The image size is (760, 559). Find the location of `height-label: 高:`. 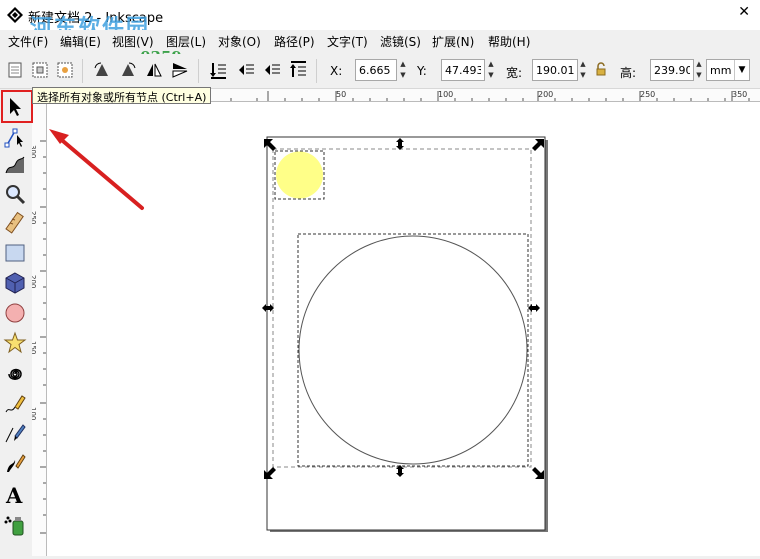

height-label: 高: is located at coordinates (628, 73).